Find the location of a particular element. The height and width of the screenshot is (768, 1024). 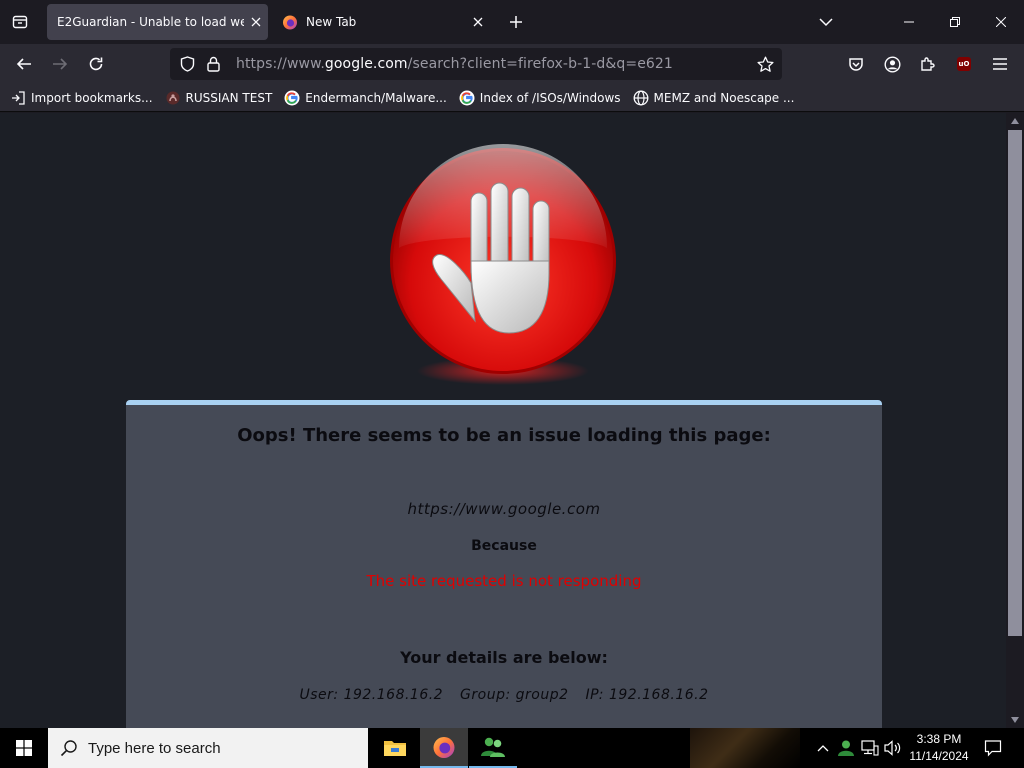

notification-icon is located at coordinates (993, 748).